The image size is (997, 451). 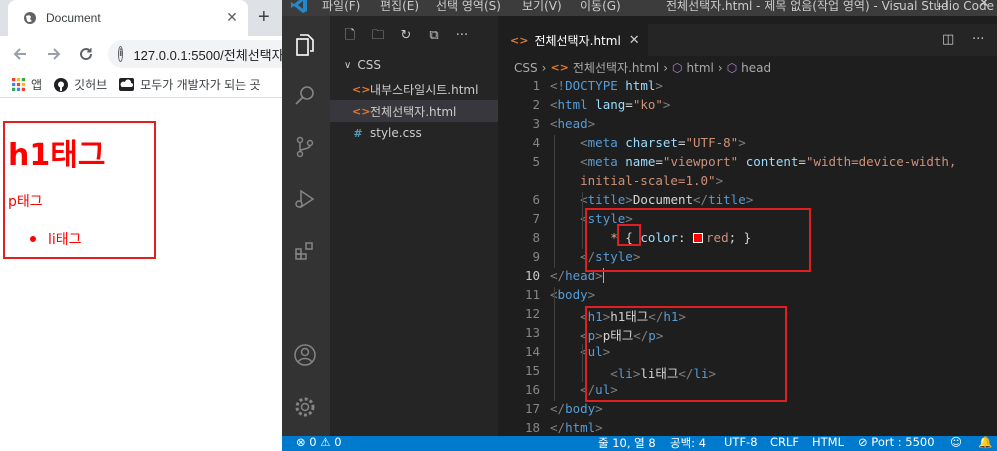 I want to click on code-line: 4 <meta charset="UTF-8">, so click(x=747, y=144).